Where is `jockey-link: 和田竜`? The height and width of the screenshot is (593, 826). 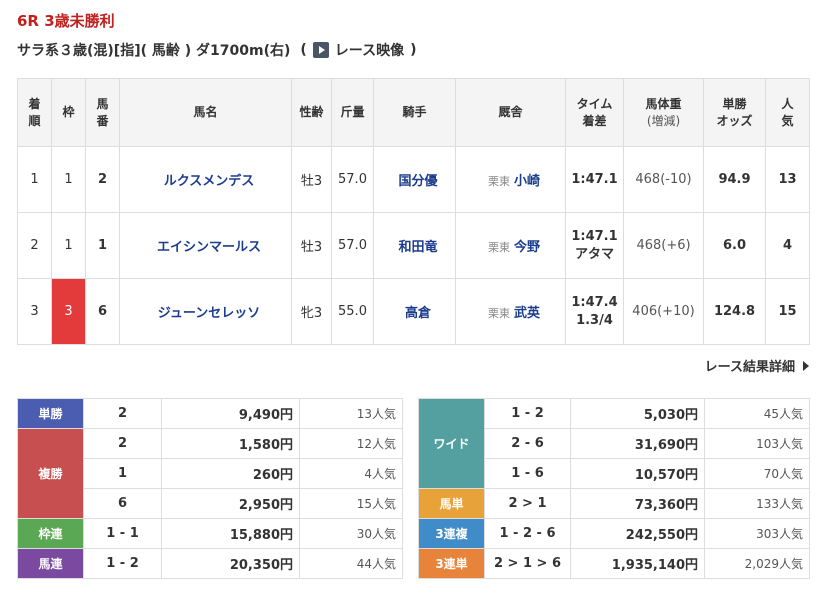 jockey-link: 和田竜 is located at coordinates (417, 247).